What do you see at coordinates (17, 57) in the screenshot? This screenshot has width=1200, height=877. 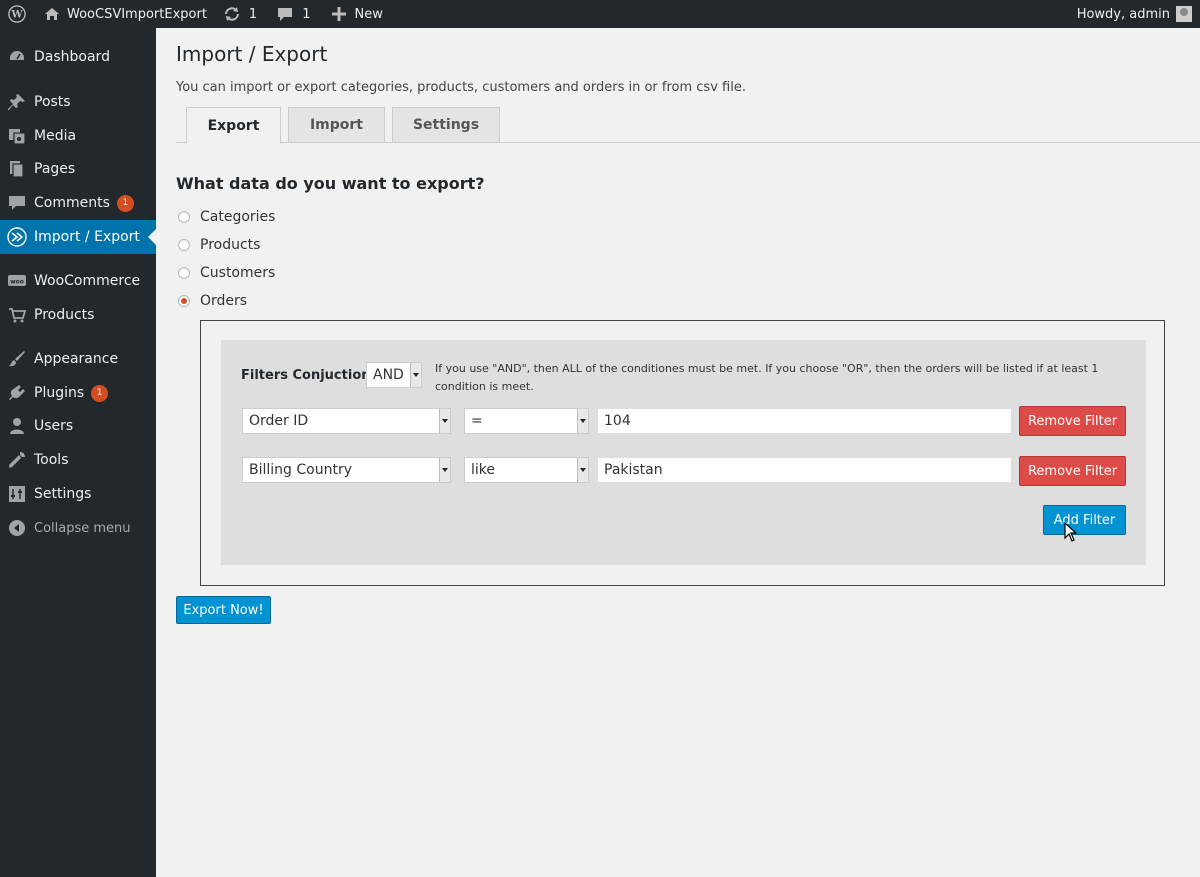 I see `dashboard-icon` at bounding box center [17, 57].